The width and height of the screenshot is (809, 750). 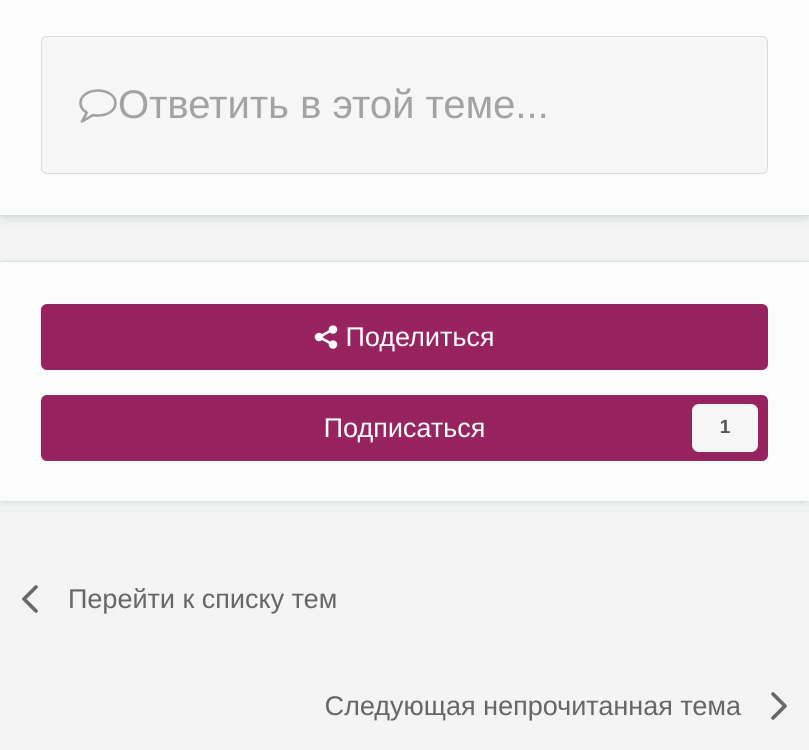 I want to click on chevron-right-icon, so click(x=779, y=706).